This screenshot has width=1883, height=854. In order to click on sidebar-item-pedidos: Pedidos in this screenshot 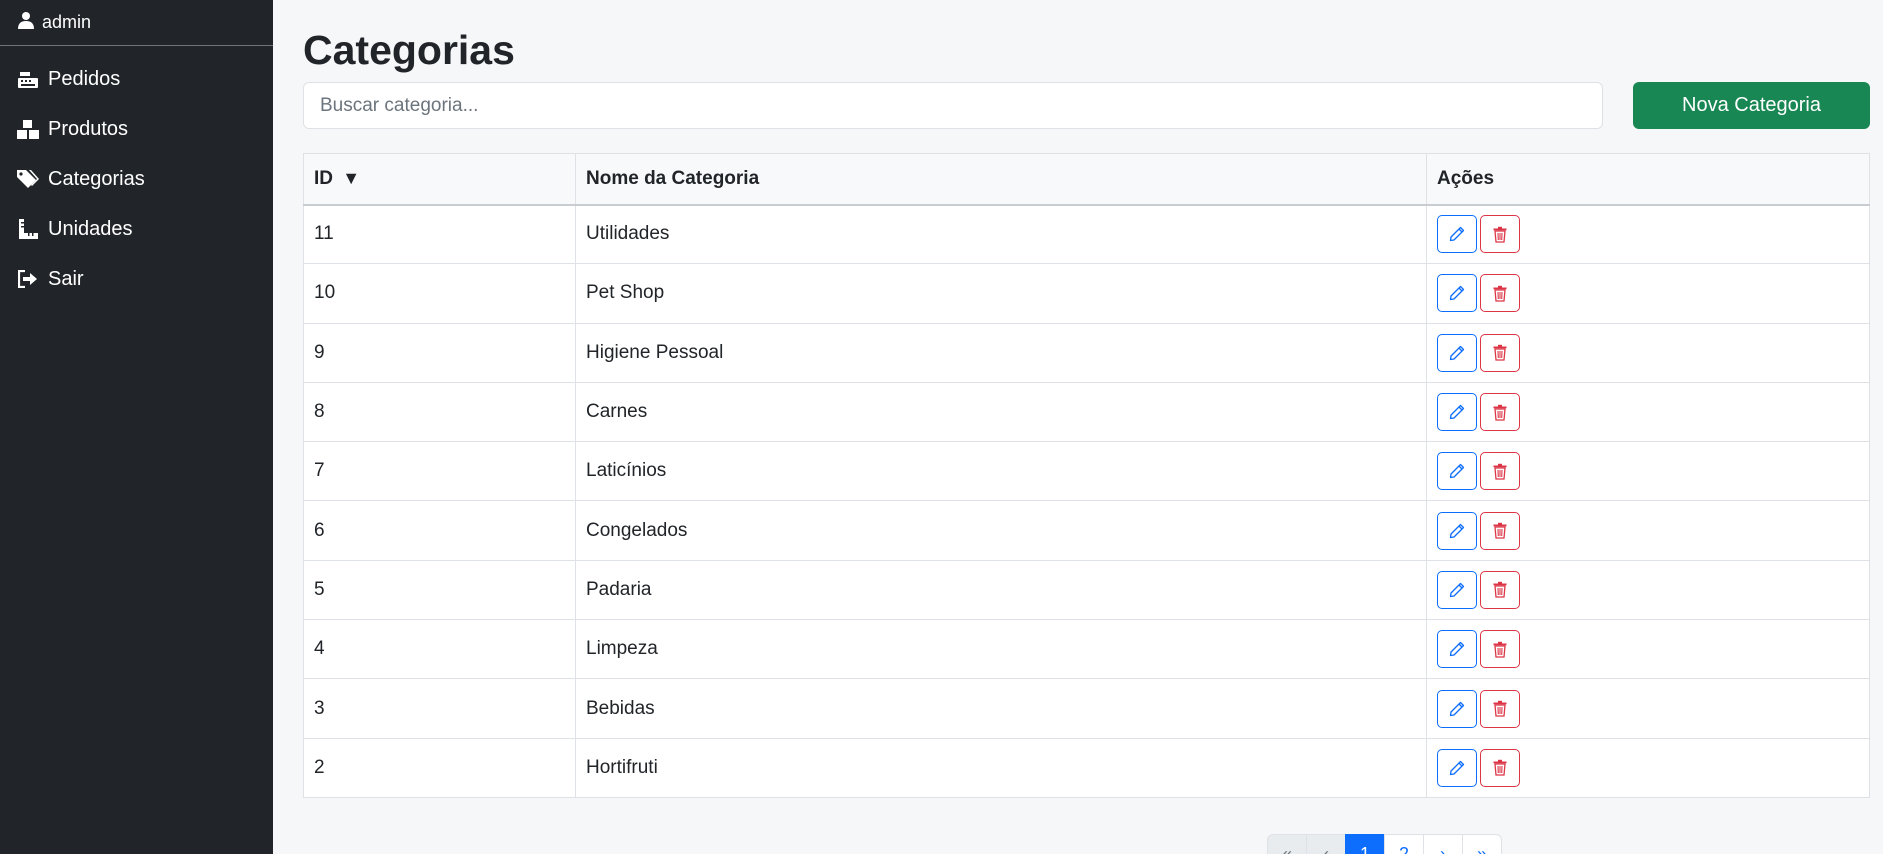, I will do `click(136, 79)`.